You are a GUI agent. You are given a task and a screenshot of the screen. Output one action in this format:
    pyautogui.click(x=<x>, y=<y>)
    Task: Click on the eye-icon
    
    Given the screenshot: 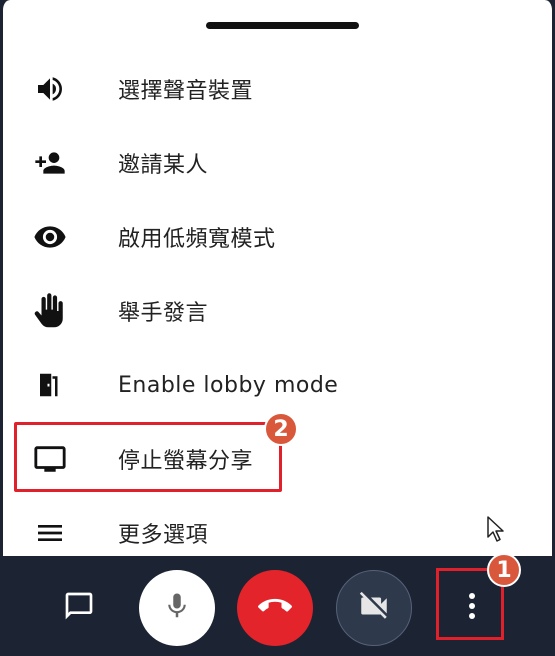 What is the action you would take?
    pyautogui.click(x=50, y=237)
    